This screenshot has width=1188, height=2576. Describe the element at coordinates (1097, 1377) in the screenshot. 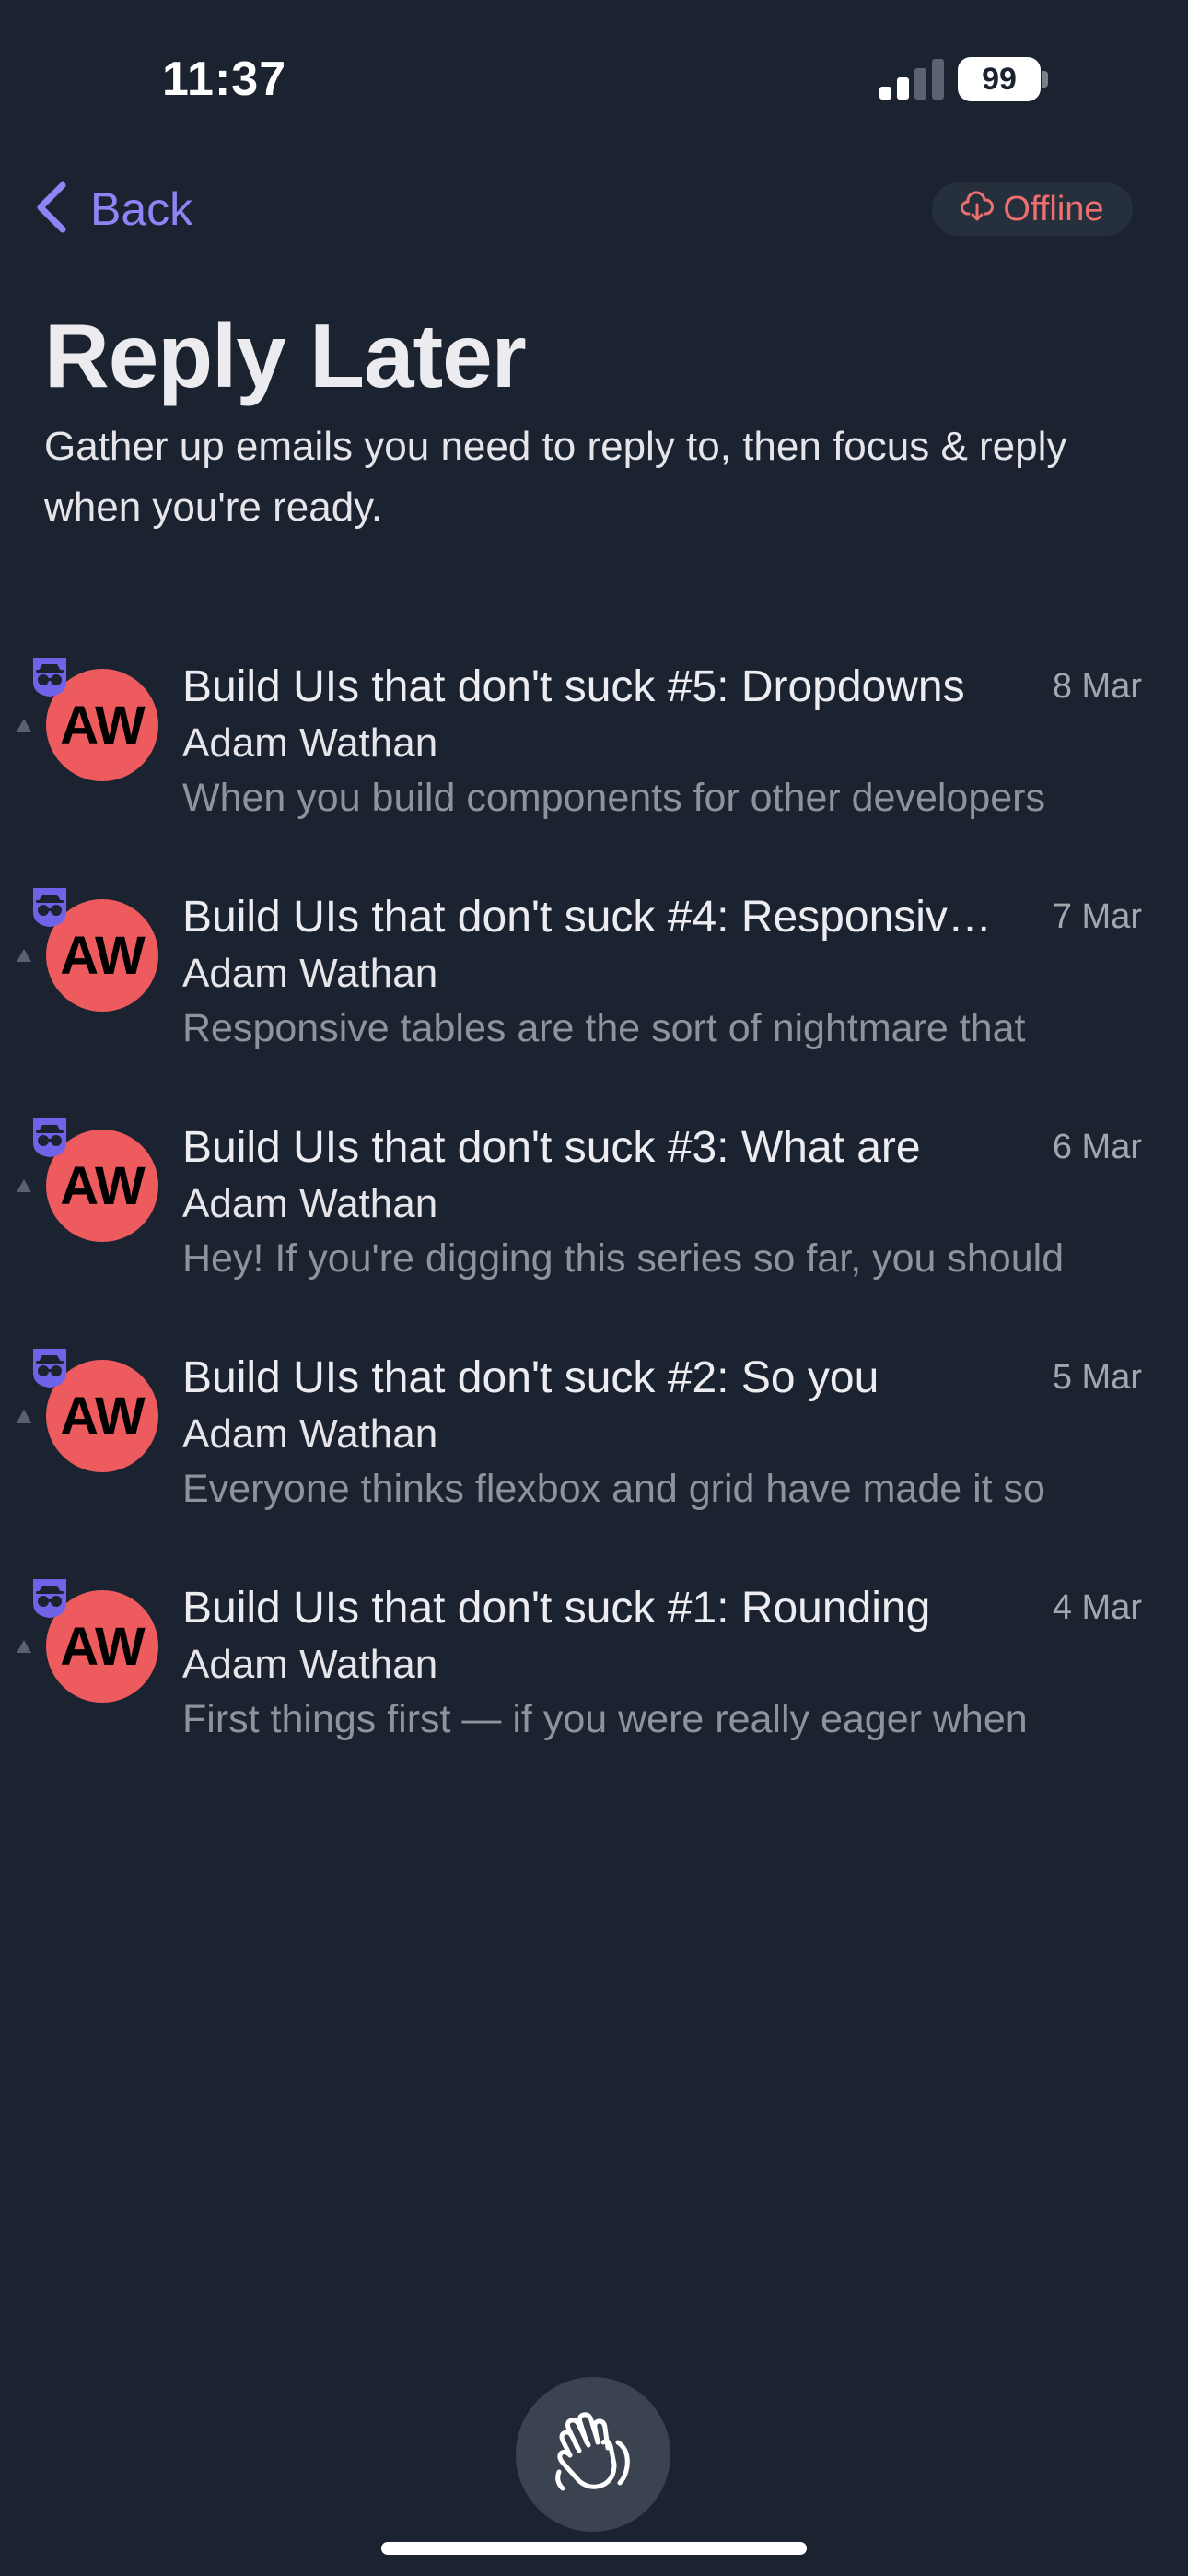

I see `email-date: 5 Mar` at that location.